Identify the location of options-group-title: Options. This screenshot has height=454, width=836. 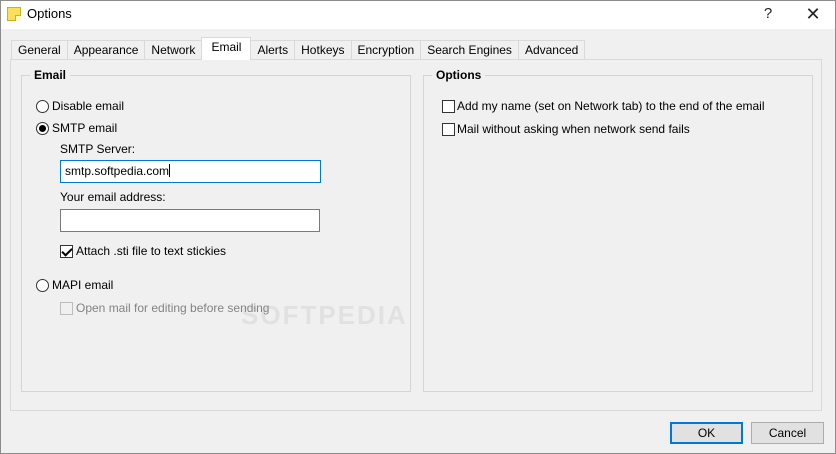
(459, 75).